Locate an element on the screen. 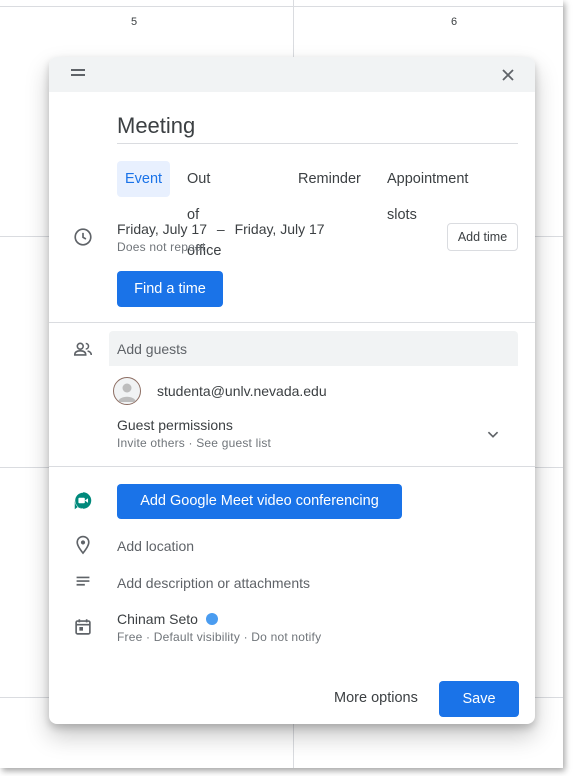  guest-permissions-title: Guest permissions is located at coordinates (175, 425).